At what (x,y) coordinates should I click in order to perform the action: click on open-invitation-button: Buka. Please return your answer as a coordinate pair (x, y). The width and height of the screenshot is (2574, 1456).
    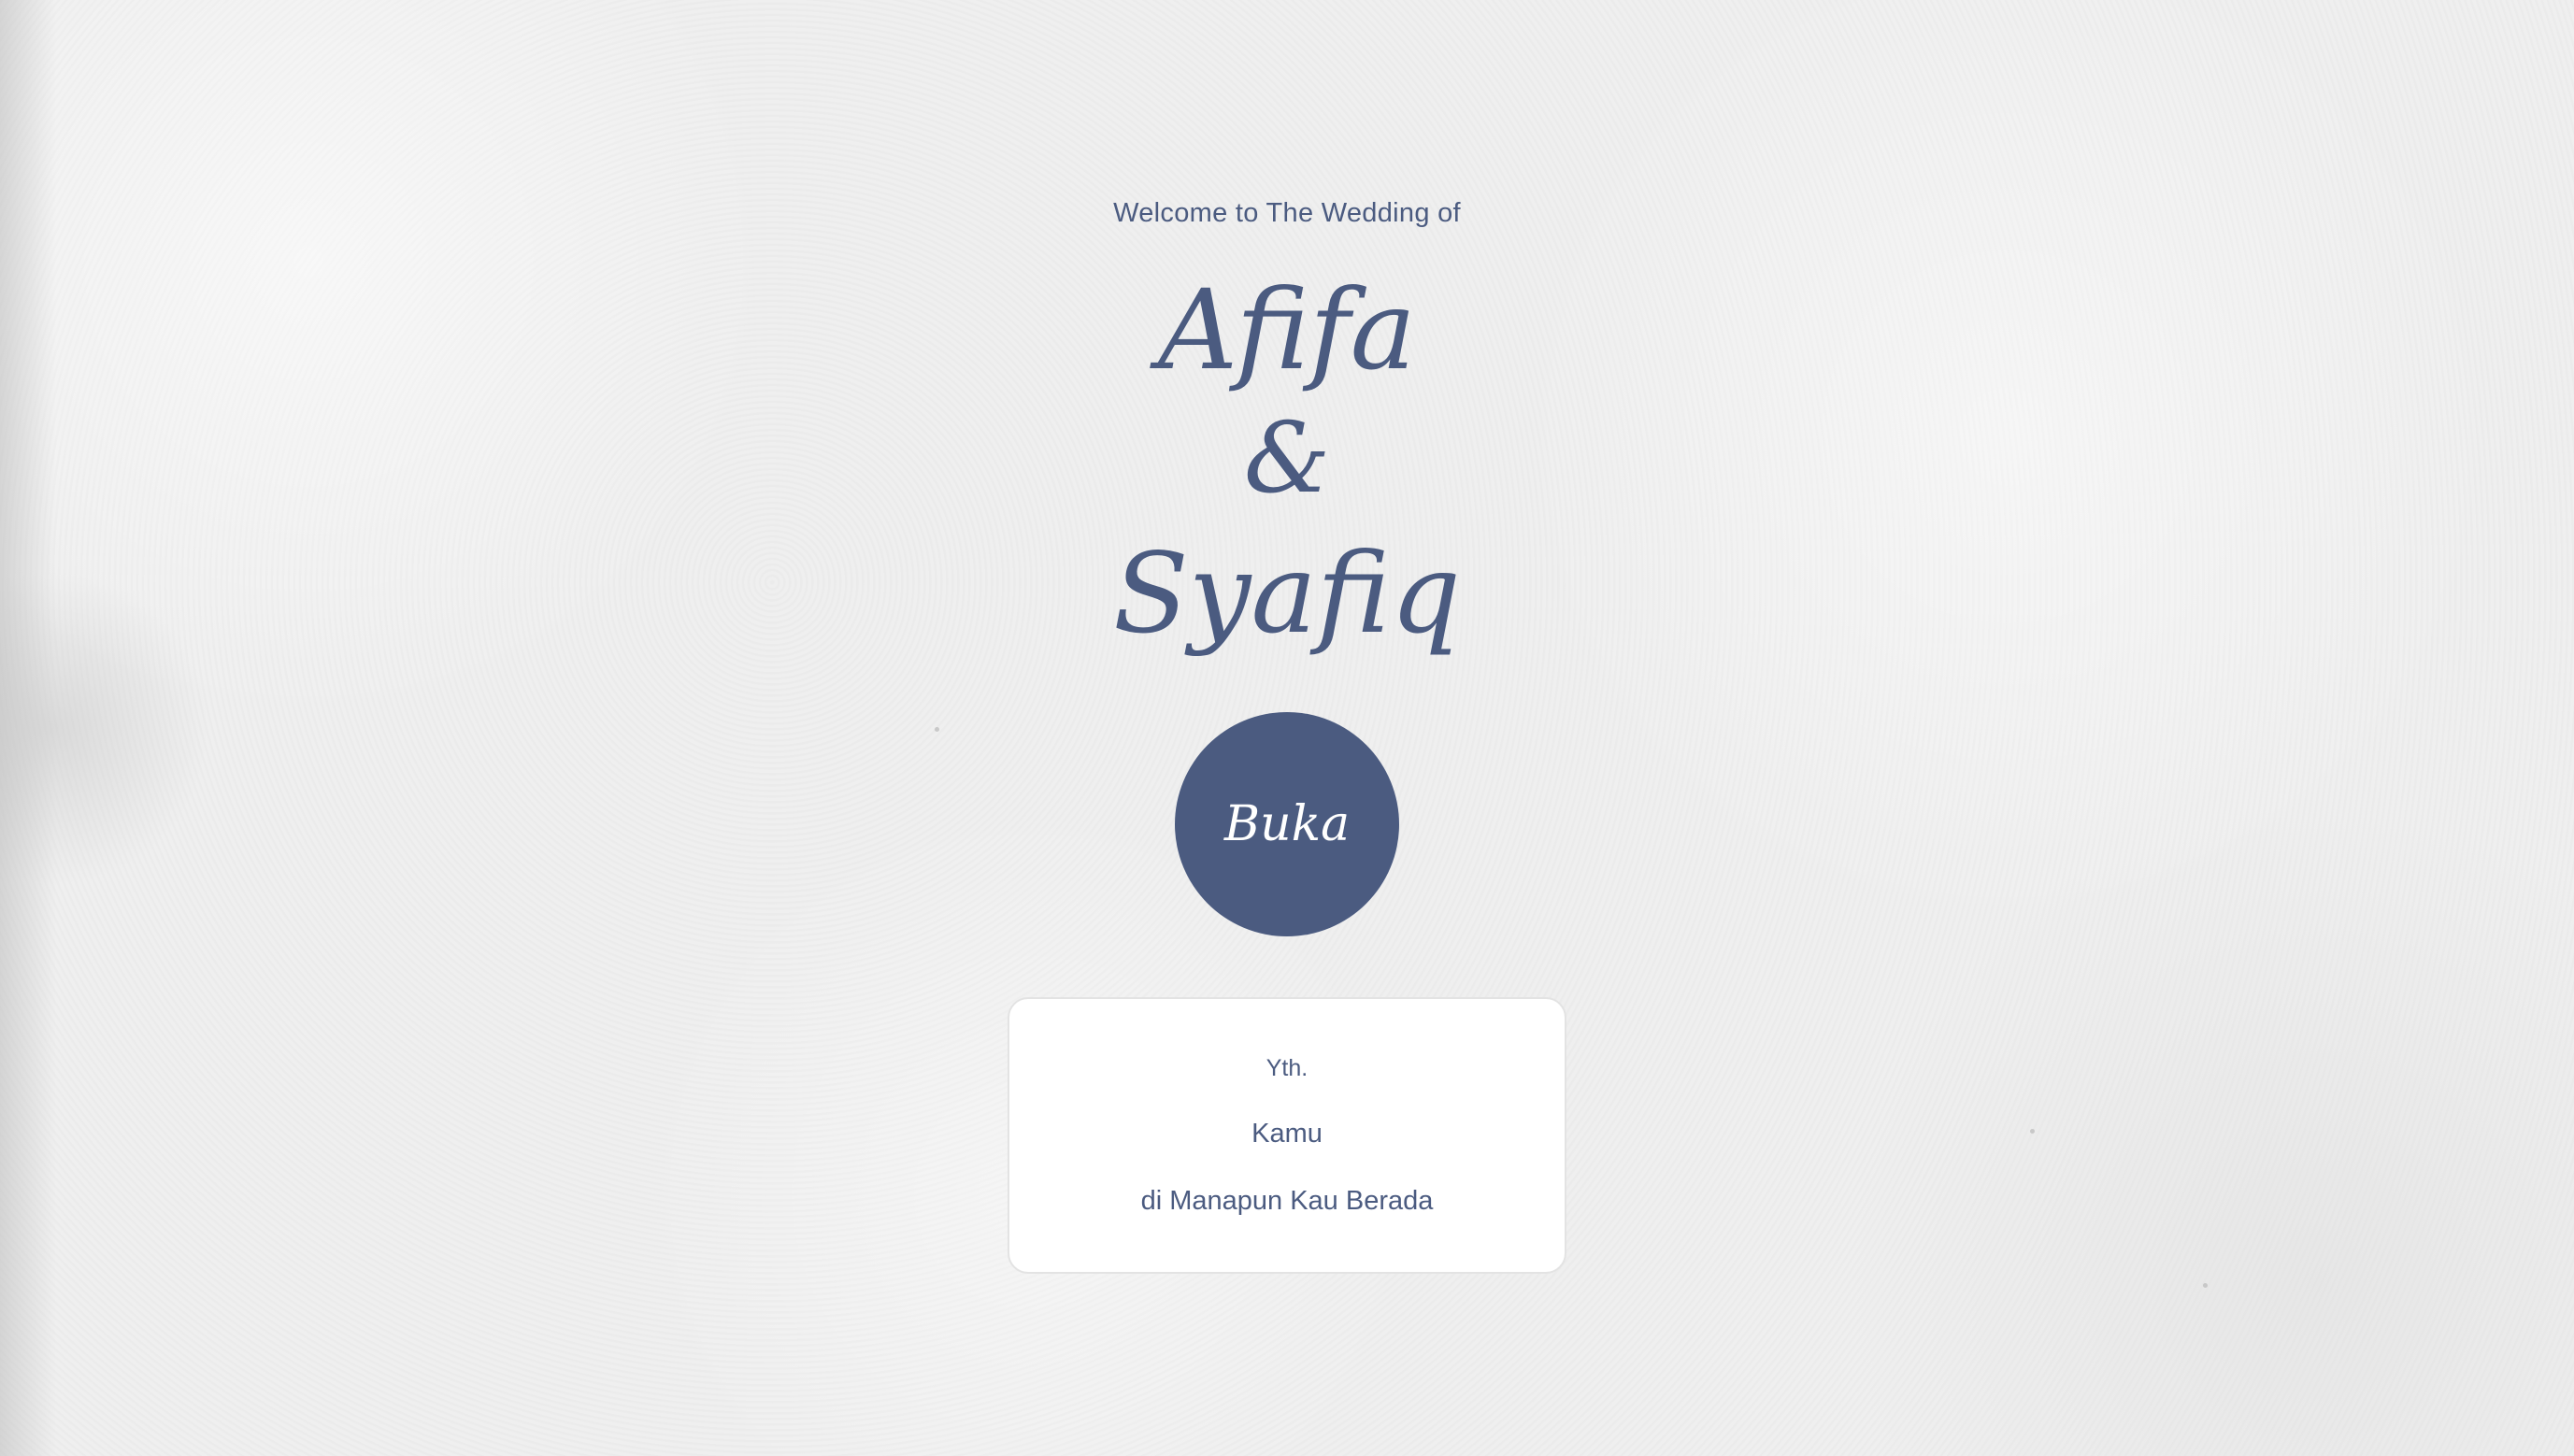
    Looking at the image, I should click on (1287, 824).